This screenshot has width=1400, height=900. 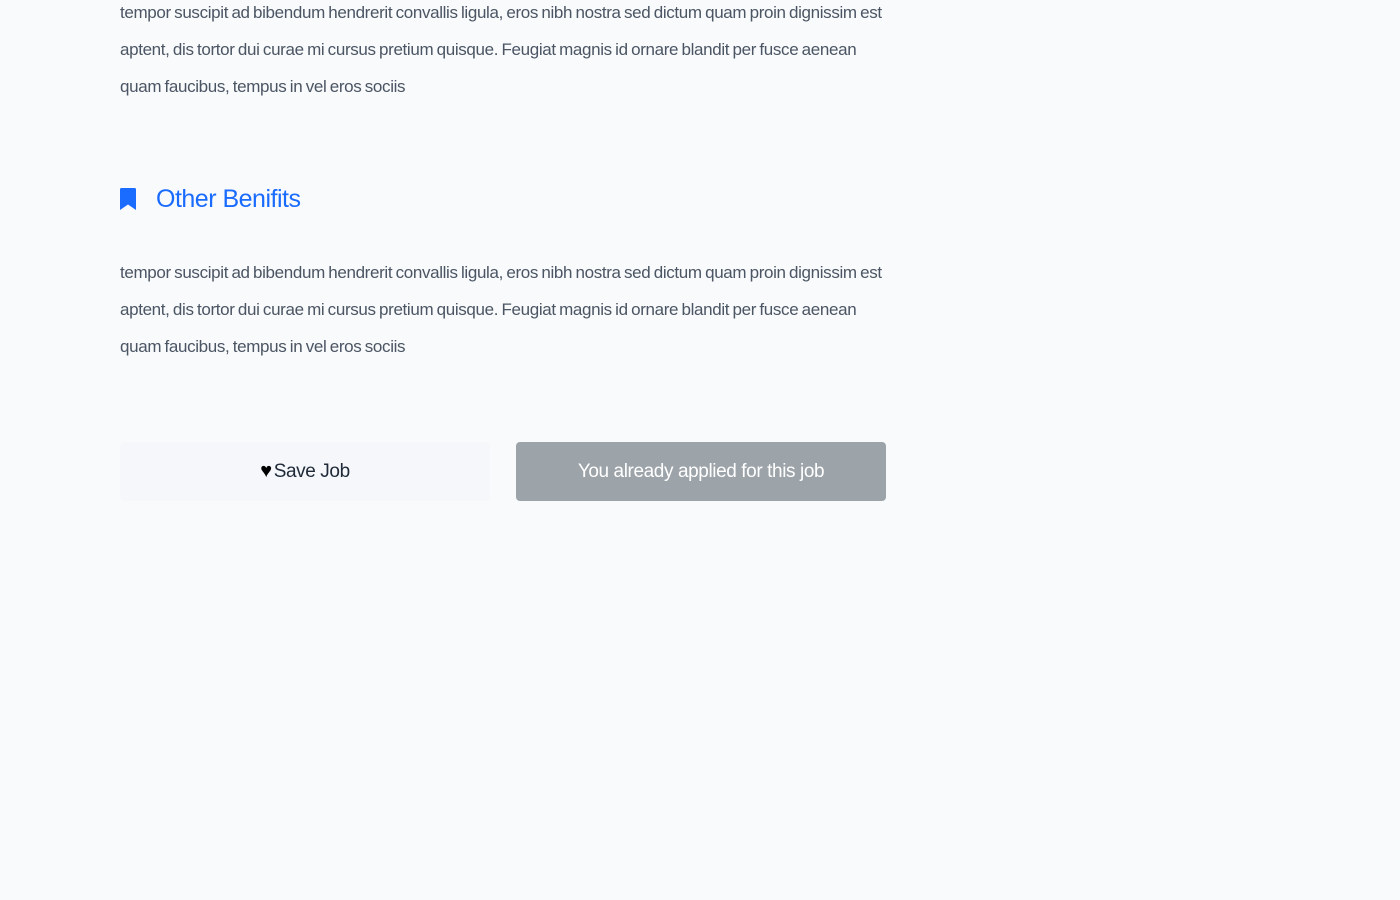 I want to click on section-heading-other-benefits: Other Benifits, so click(x=210, y=199).